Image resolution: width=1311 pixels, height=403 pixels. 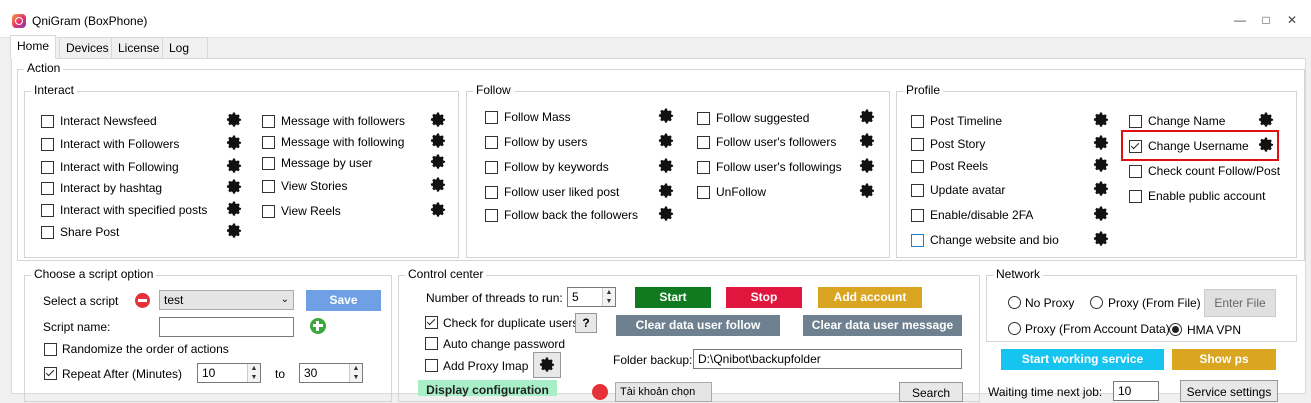 What do you see at coordinates (1266, 20) in the screenshot?
I see `maximize-icon: □` at bounding box center [1266, 20].